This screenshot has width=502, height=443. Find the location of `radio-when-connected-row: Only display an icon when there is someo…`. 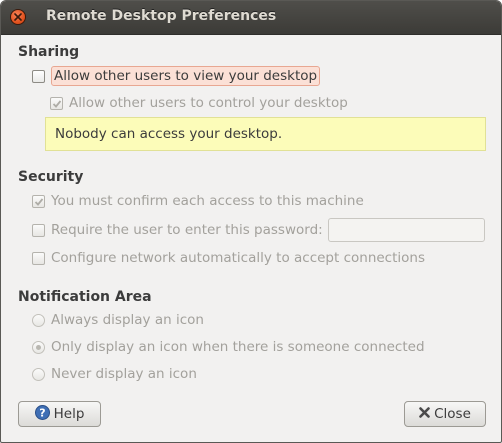

radio-when-connected-row: Only display an icon when there is someo… is located at coordinates (228, 347).